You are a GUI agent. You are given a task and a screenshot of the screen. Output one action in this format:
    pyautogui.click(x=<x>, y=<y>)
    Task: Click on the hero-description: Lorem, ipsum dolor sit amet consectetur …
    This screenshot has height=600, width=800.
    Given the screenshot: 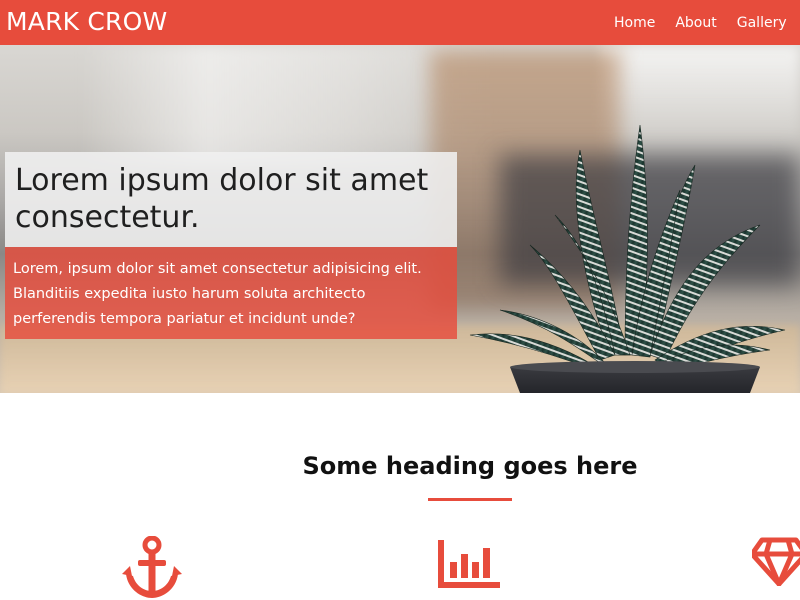 What is the action you would take?
    pyautogui.click(x=217, y=294)
    